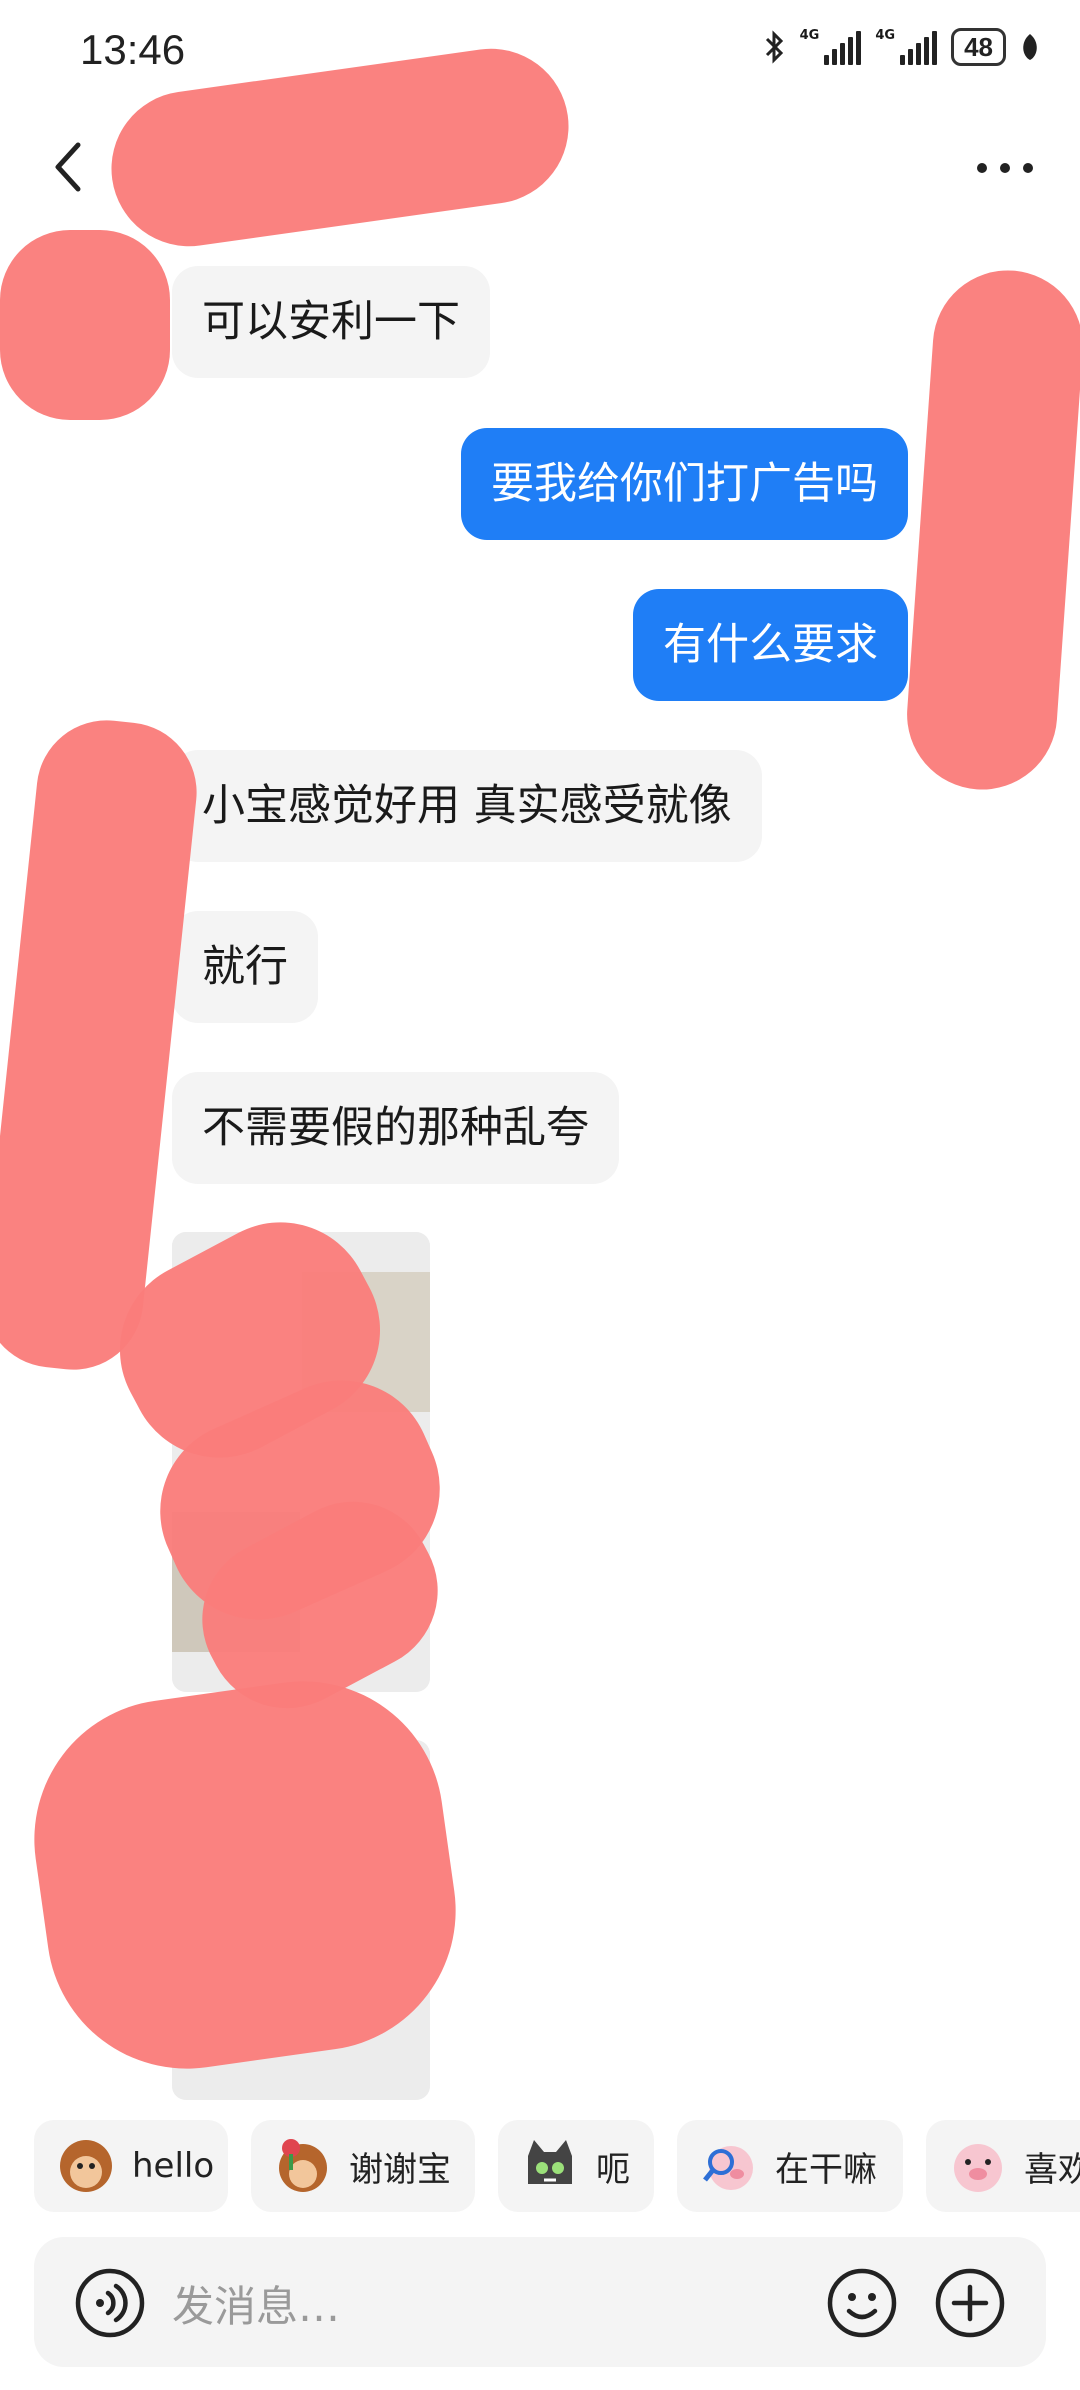 This screenshot has height=2390, width=1080. What do you see at coordinates (467, 806) in the screenshot?
I see `message-bubble-incoming: 小宝感觉好用 真实感受就像` at bounding box center [467, 806].